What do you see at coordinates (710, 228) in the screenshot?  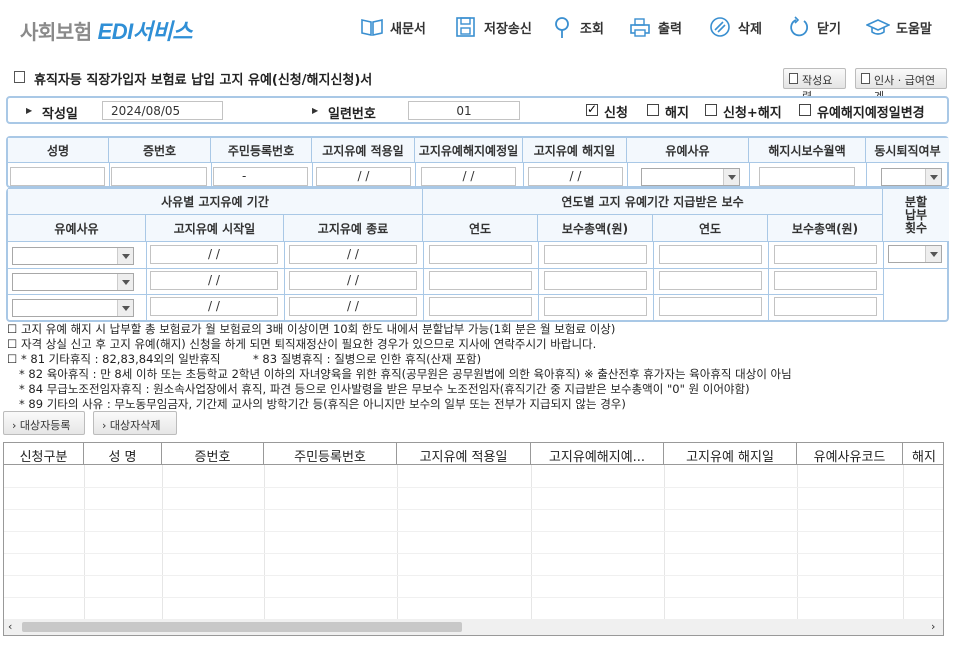 I see `header-year-2: 연도` at bounding box center [710, 228].